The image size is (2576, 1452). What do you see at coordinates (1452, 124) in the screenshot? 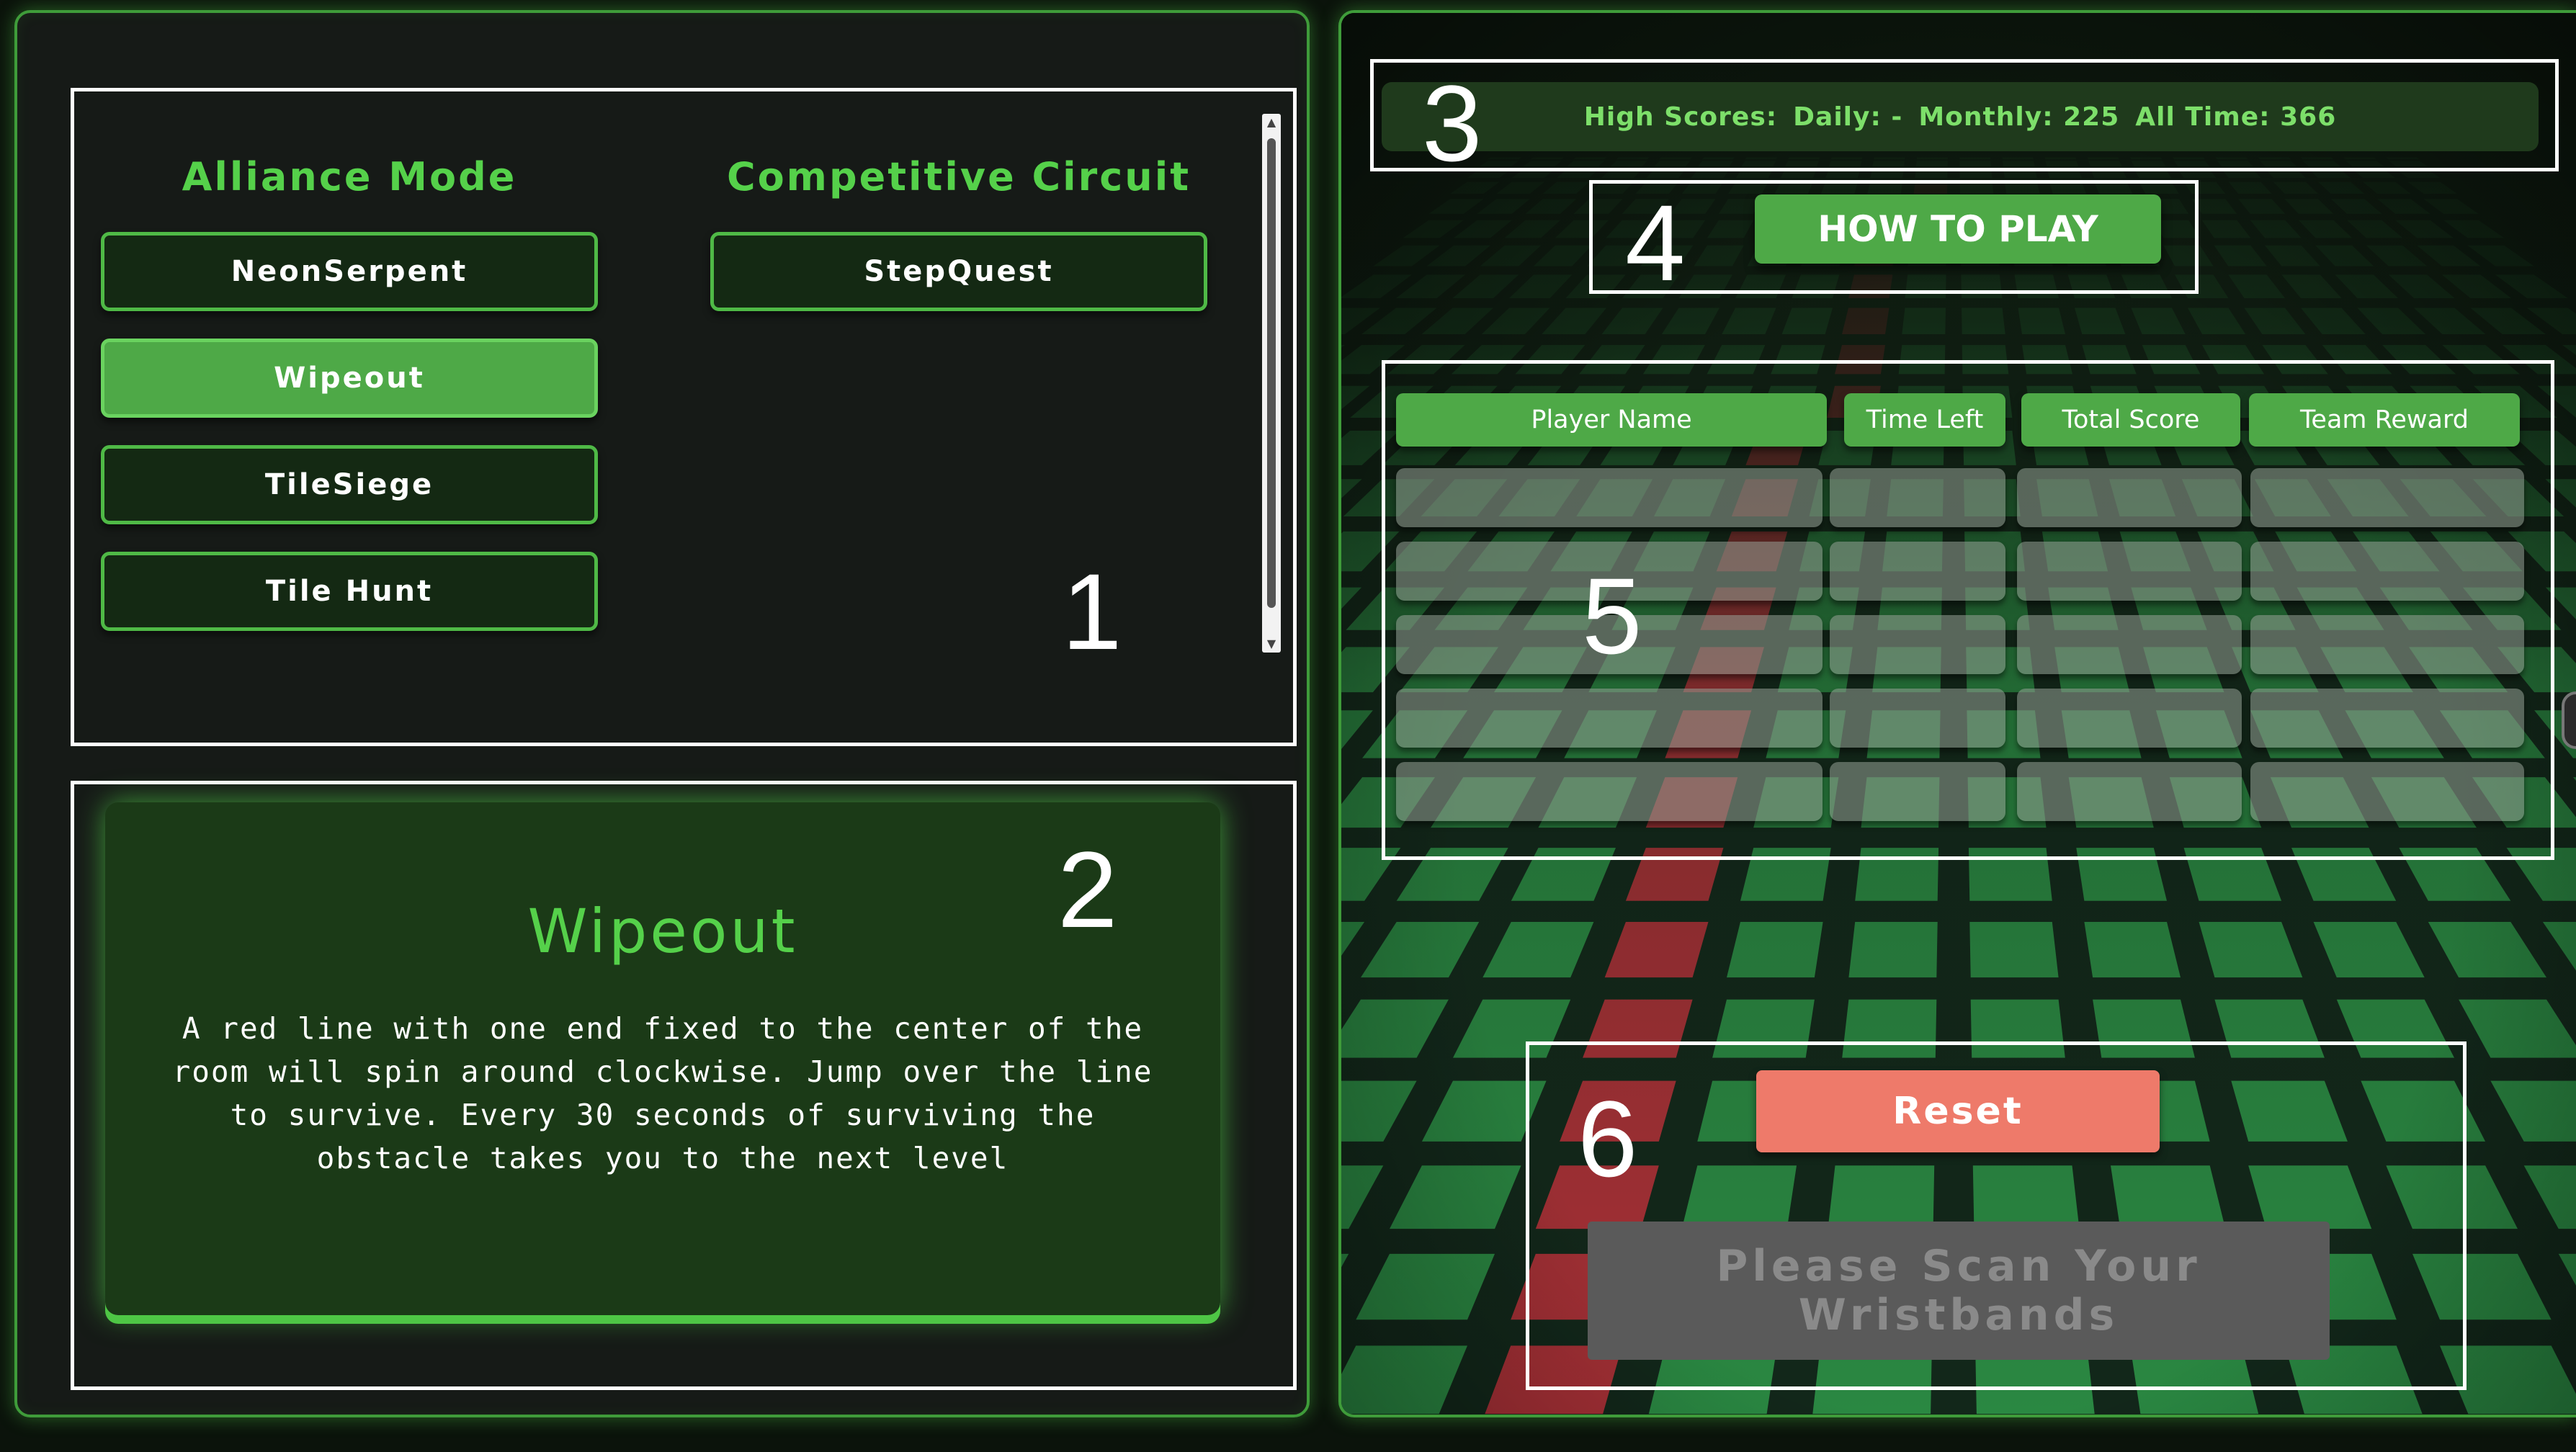
I see `annotation-number-3: 3` at bounding box center [1452, 124].